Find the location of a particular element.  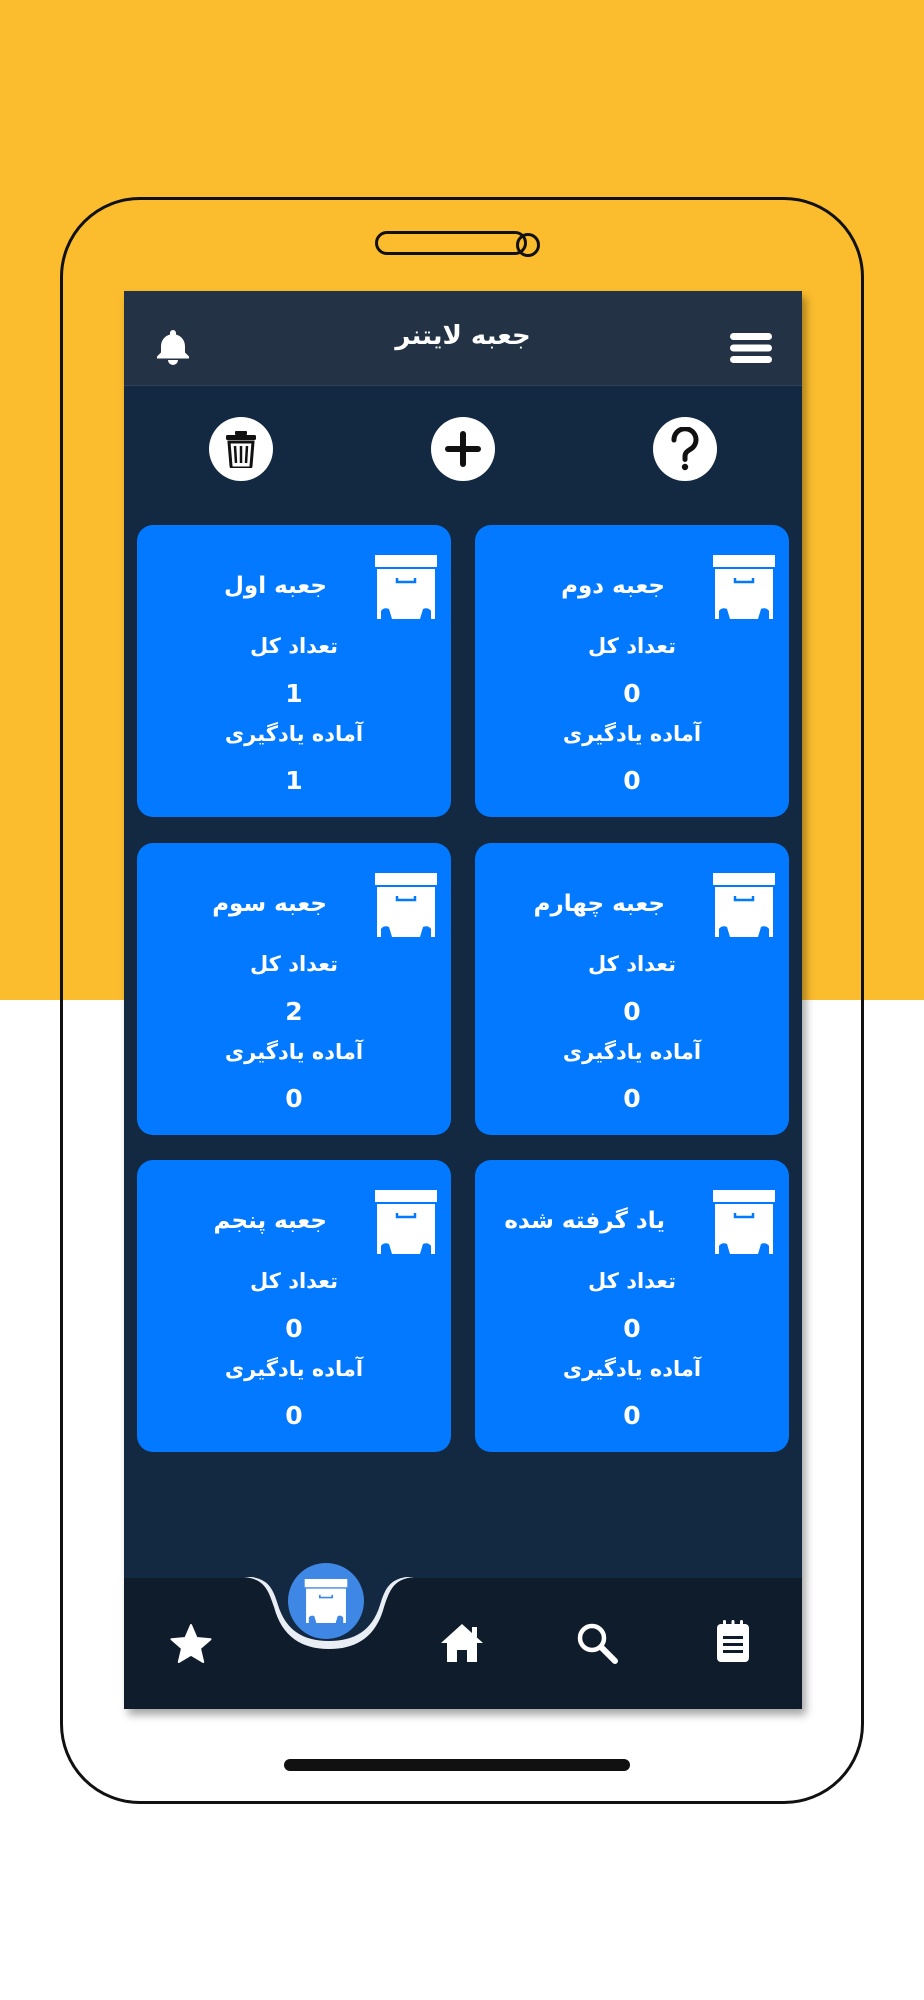

menu-button is located at coordinates (751, 350).